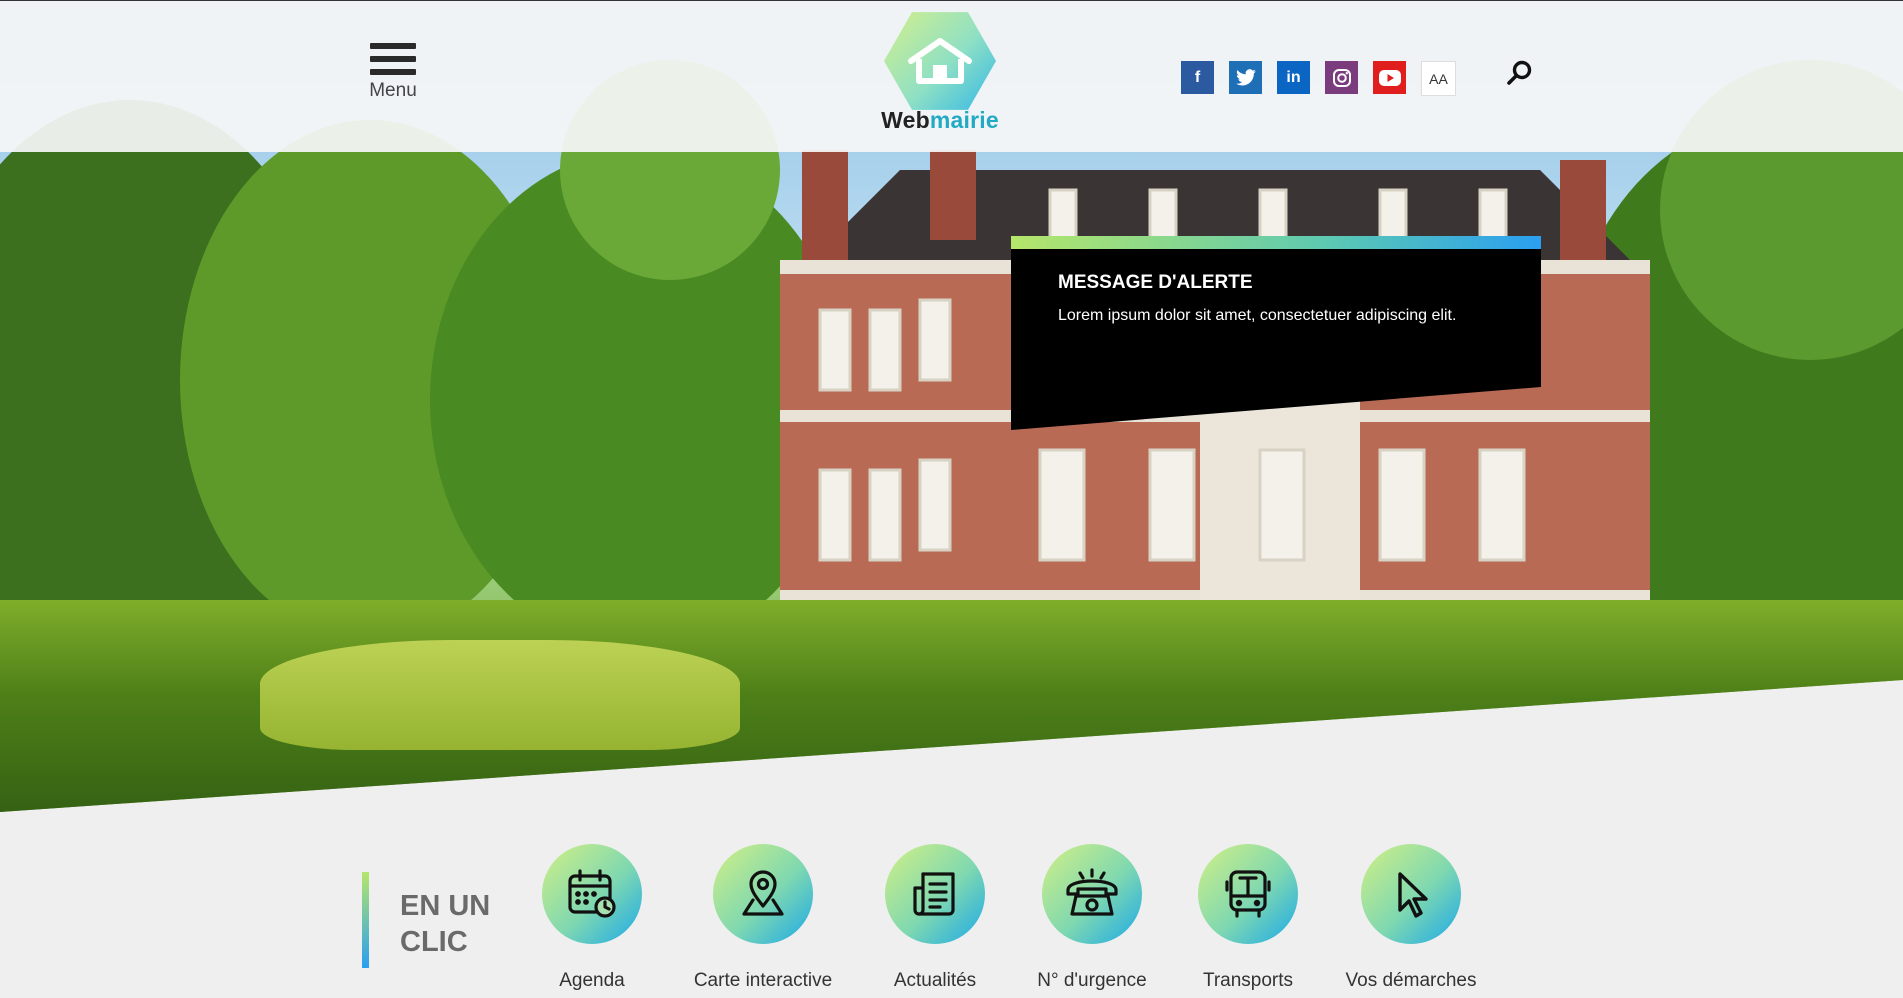 The height and width of the screenshot is (998, 1903). What do you see at coordinates (1092, 894) in the screenshot?
I see `phone-icon` at bounding box center [1092, 894].